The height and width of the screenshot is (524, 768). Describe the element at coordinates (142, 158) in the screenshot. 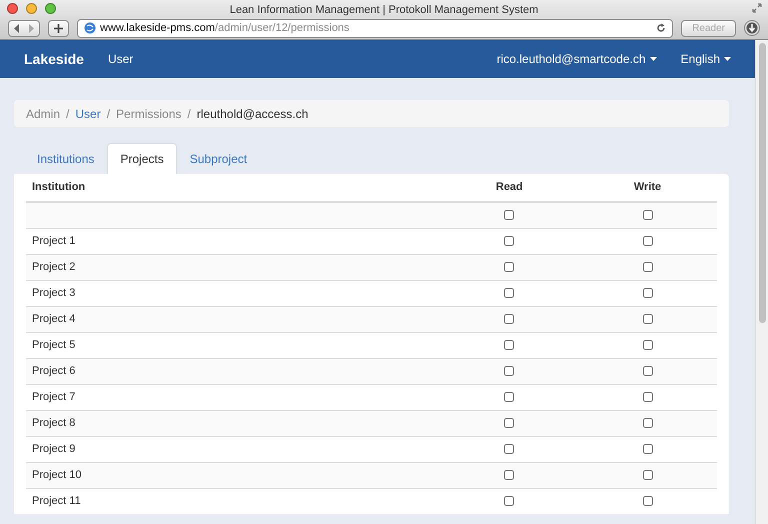

I see `tab: Projects` at that location.